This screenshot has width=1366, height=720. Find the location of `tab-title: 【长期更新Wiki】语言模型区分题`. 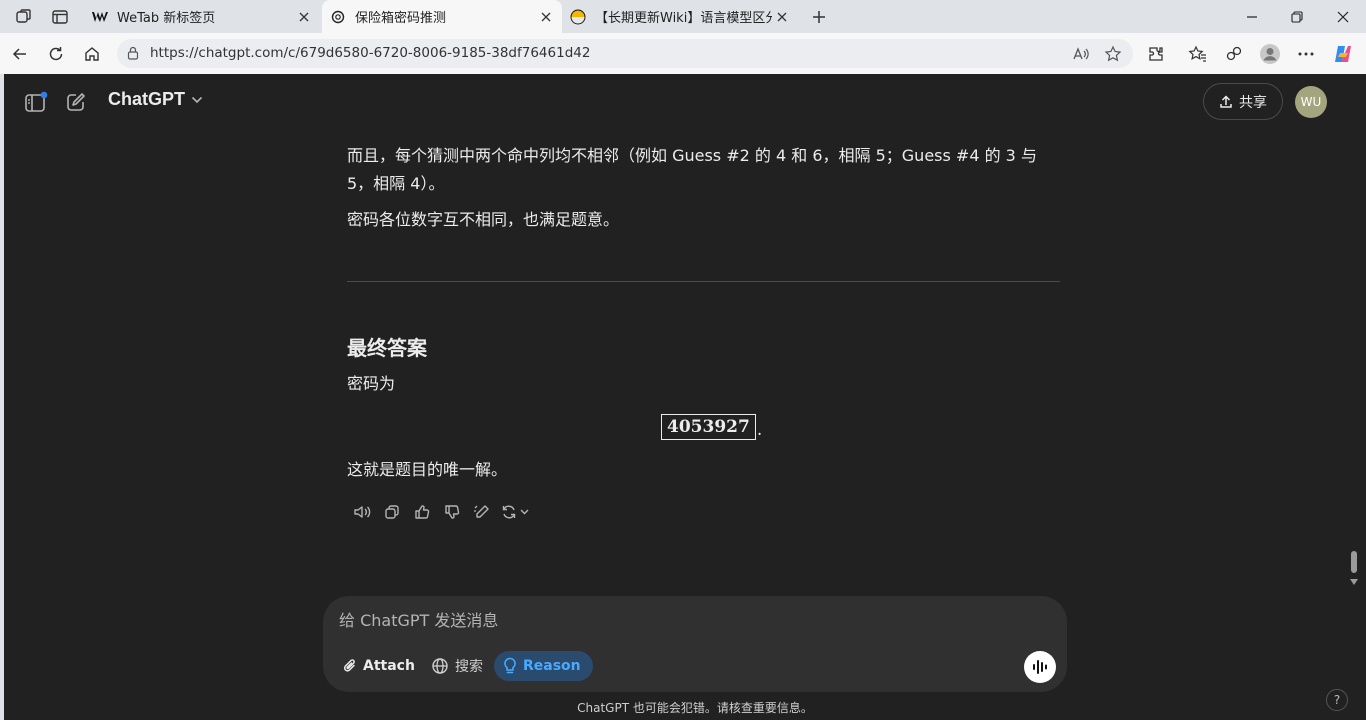

tab-title: 【长期更新Wiki】语言模型区分题 is located at coordinates (683, 18).